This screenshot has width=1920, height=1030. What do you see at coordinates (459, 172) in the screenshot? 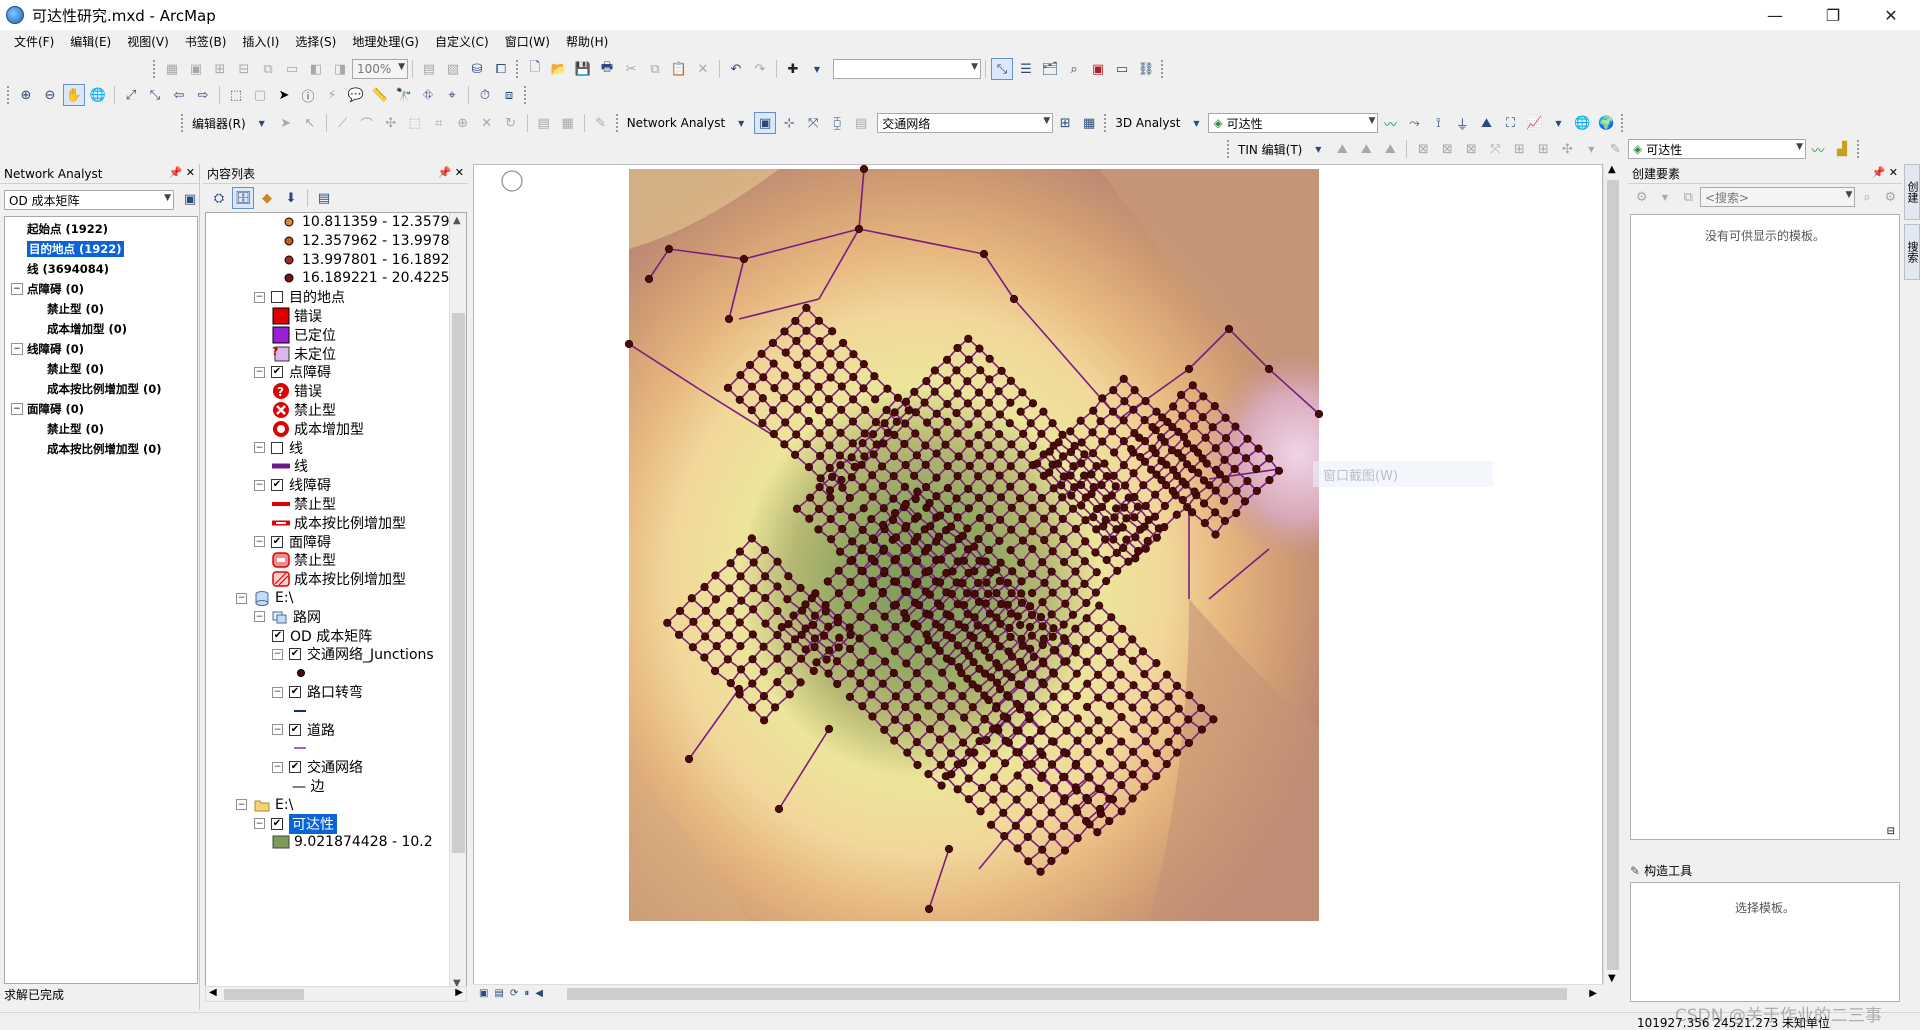
I see `close-icon: ✕` at bounding box center [459, 172].